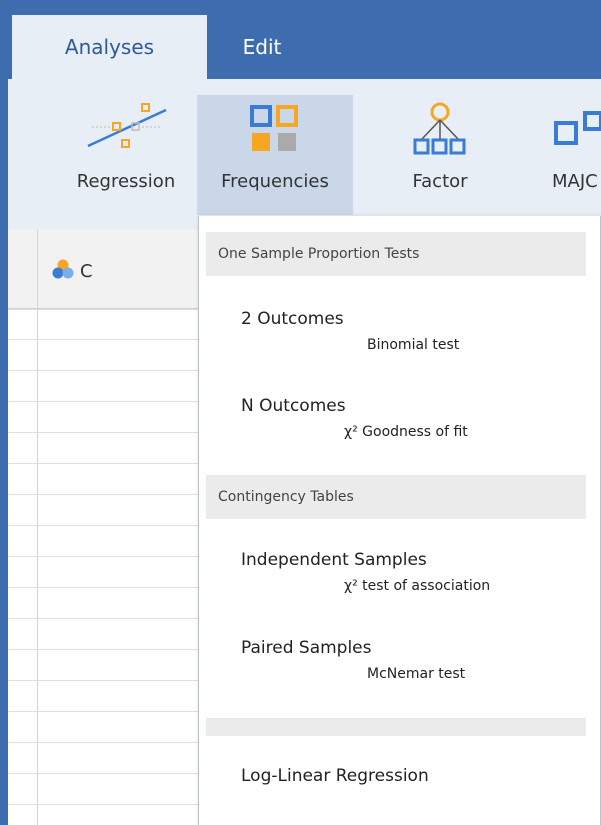 This screenshot has width=601, height=825. I want to click on menu-item-title: N Outcomes, so click(293, 406).